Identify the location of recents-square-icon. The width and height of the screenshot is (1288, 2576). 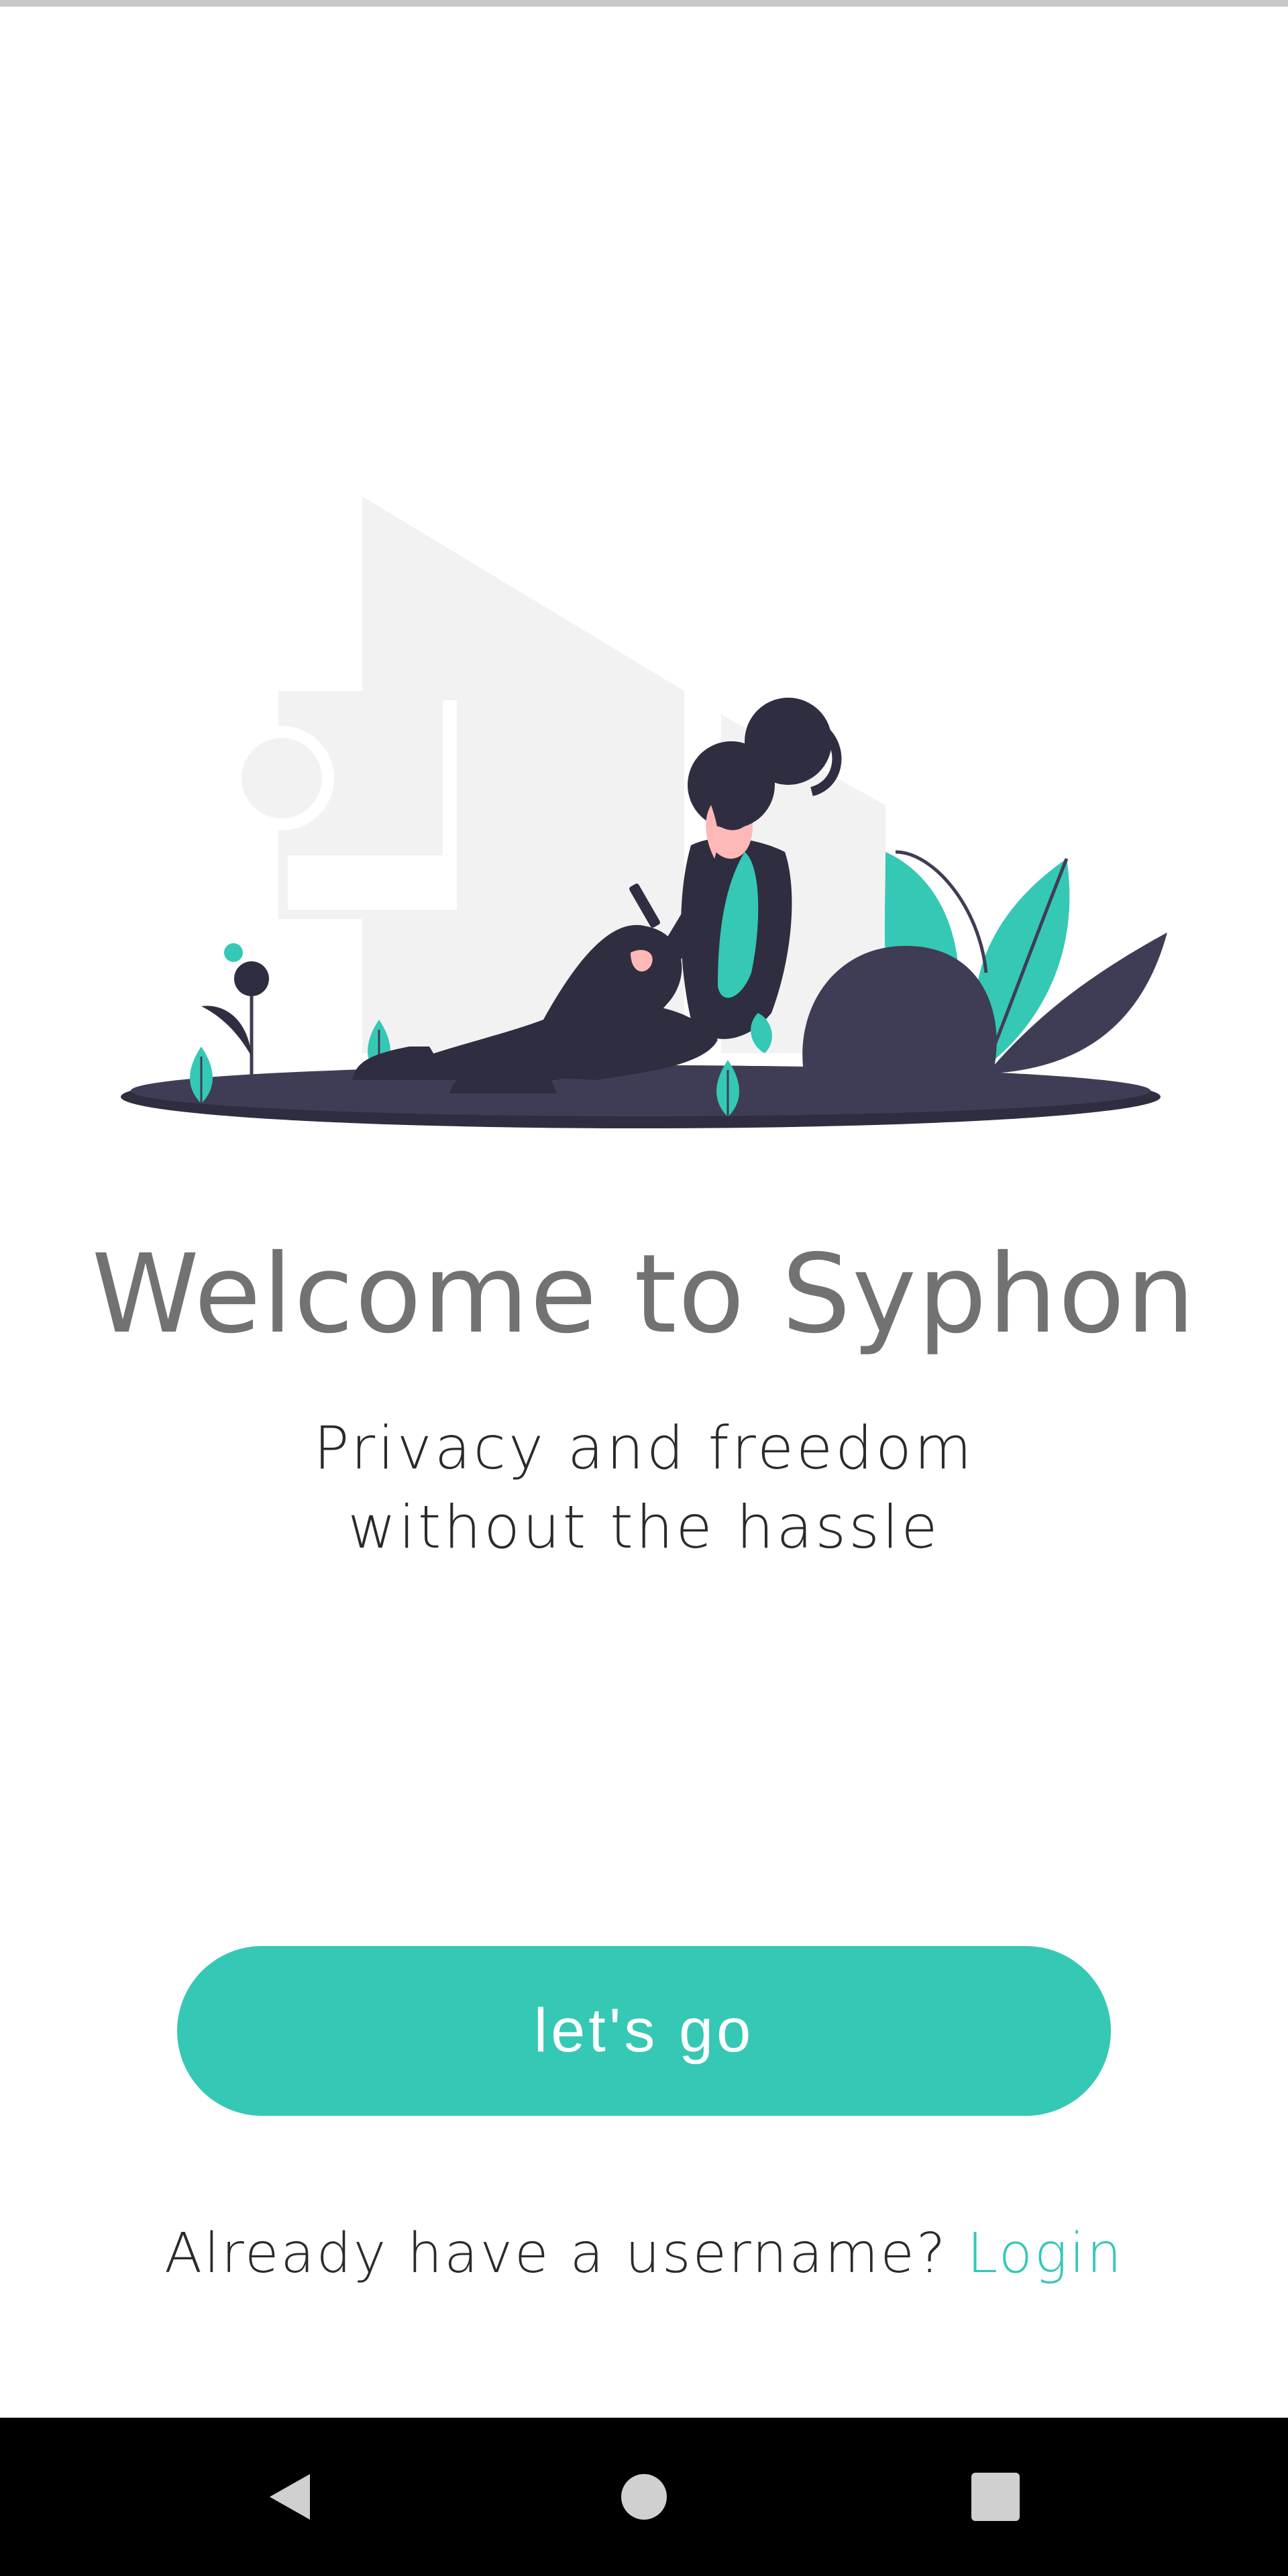
(995, 2497).